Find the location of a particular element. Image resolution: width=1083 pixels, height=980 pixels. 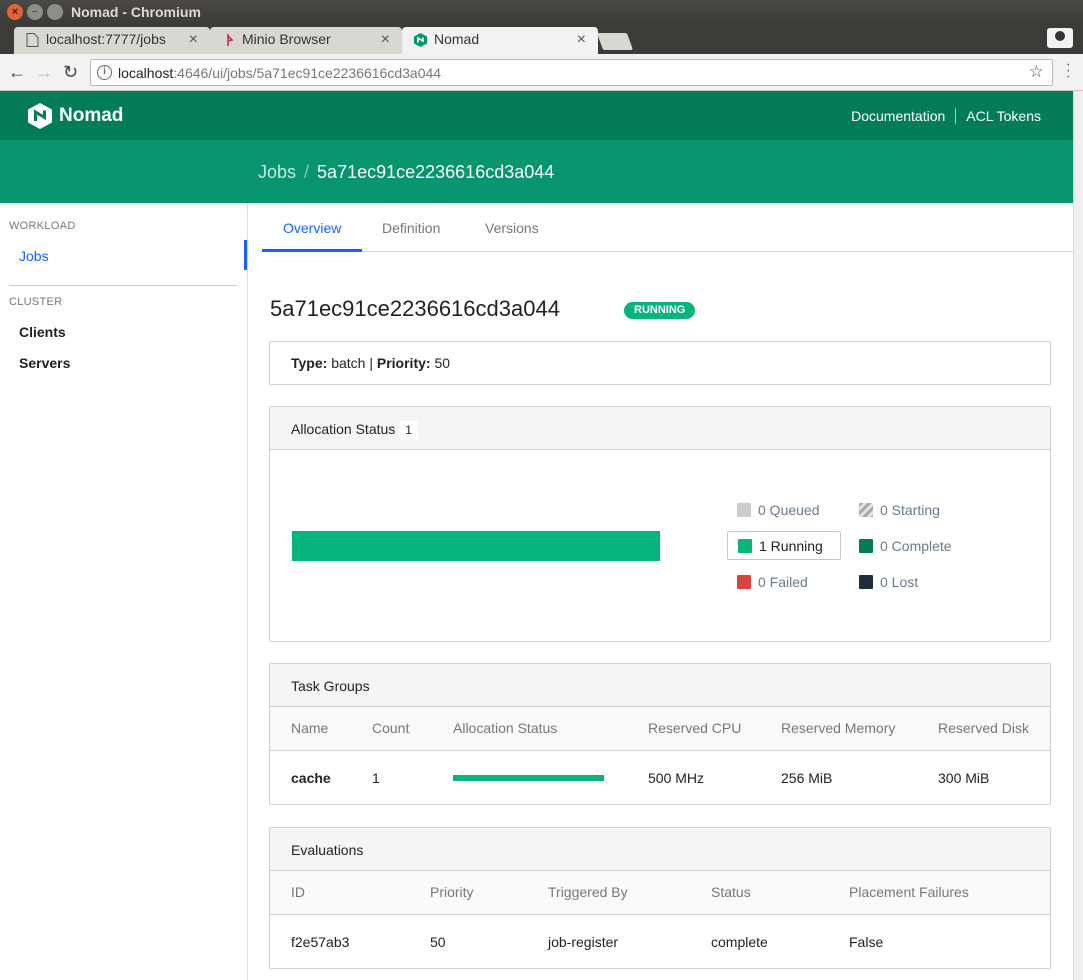

job-priority: 50 is located at coordinates (442, 363).